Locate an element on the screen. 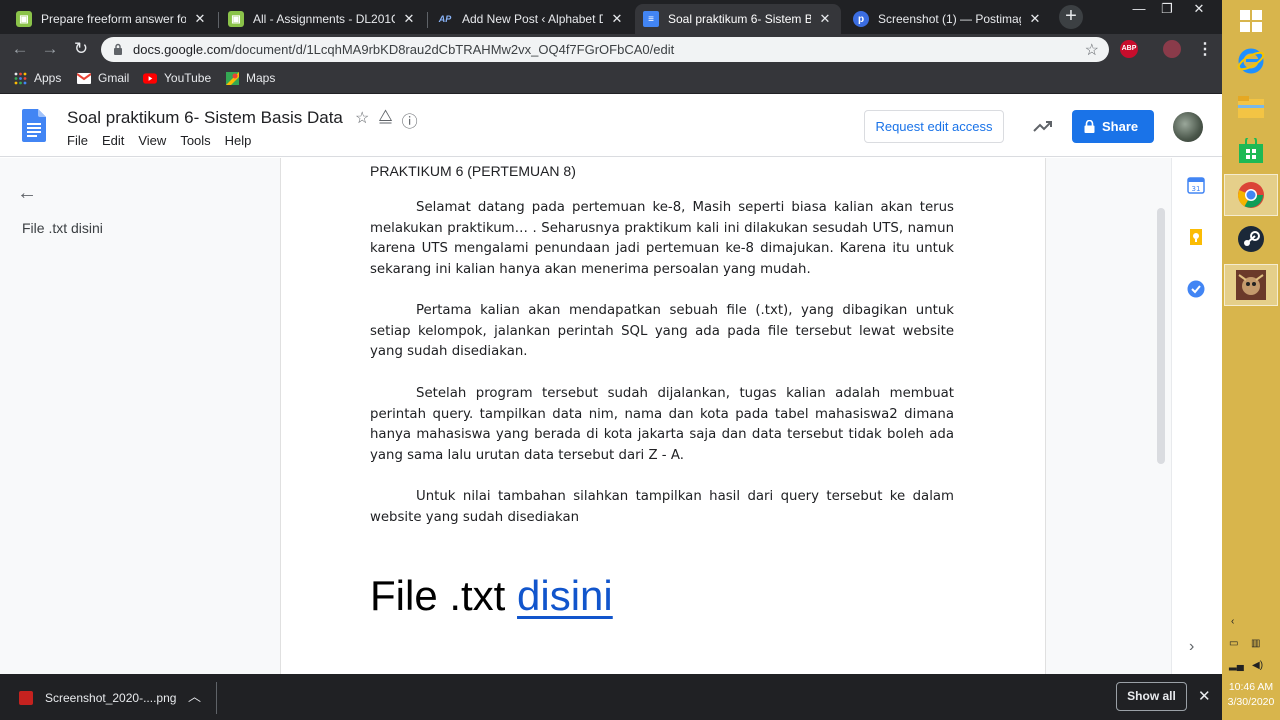 This screenshot has height=720, width=1280. bookmark-maps: Maps is located at coordinates (250, 78).